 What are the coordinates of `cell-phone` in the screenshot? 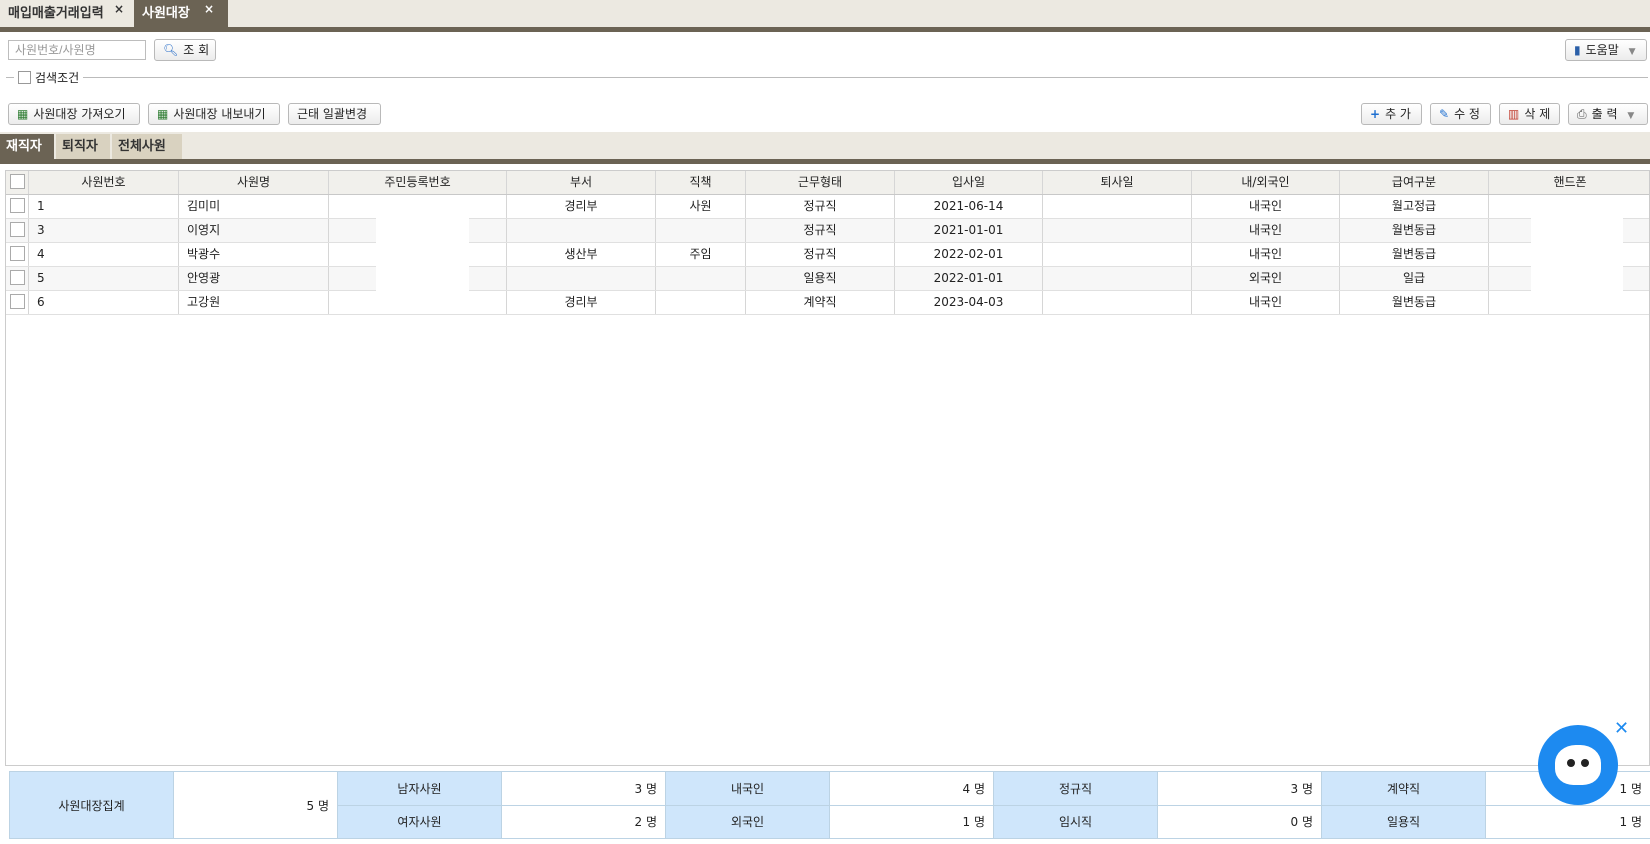 It's located at (1569, 302).